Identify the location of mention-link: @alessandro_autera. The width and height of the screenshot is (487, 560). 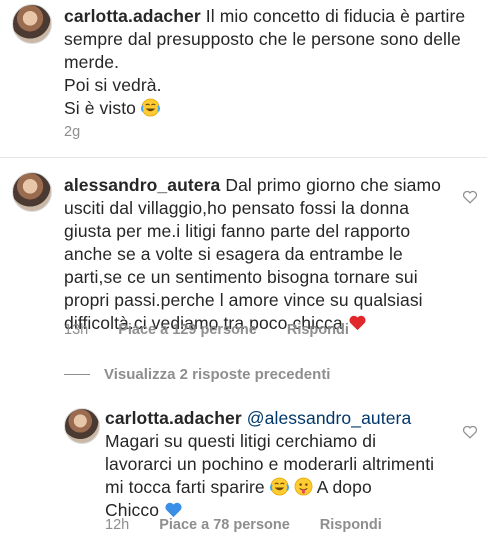
(329, 418).